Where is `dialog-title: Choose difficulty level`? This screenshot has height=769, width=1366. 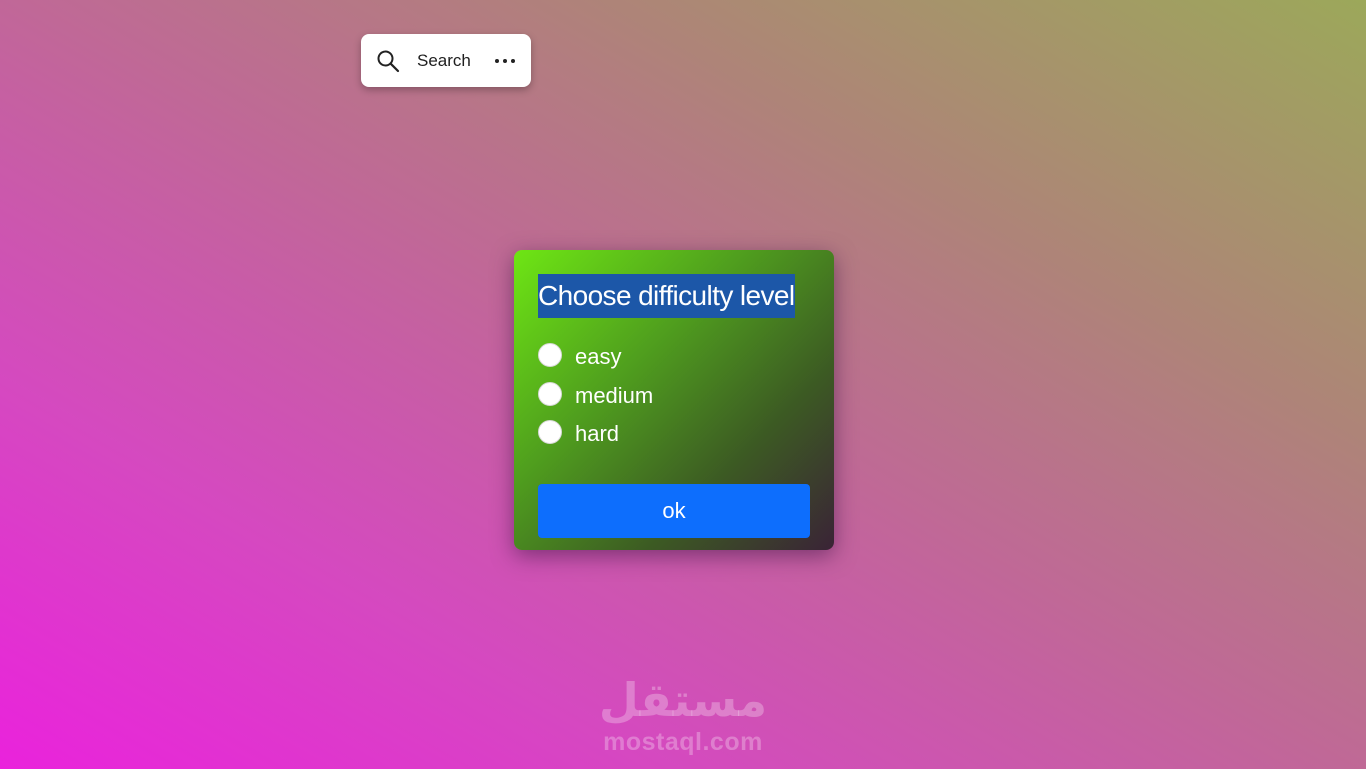 dialog-title: Choose difficulty level is located at coordinates (666, 296).